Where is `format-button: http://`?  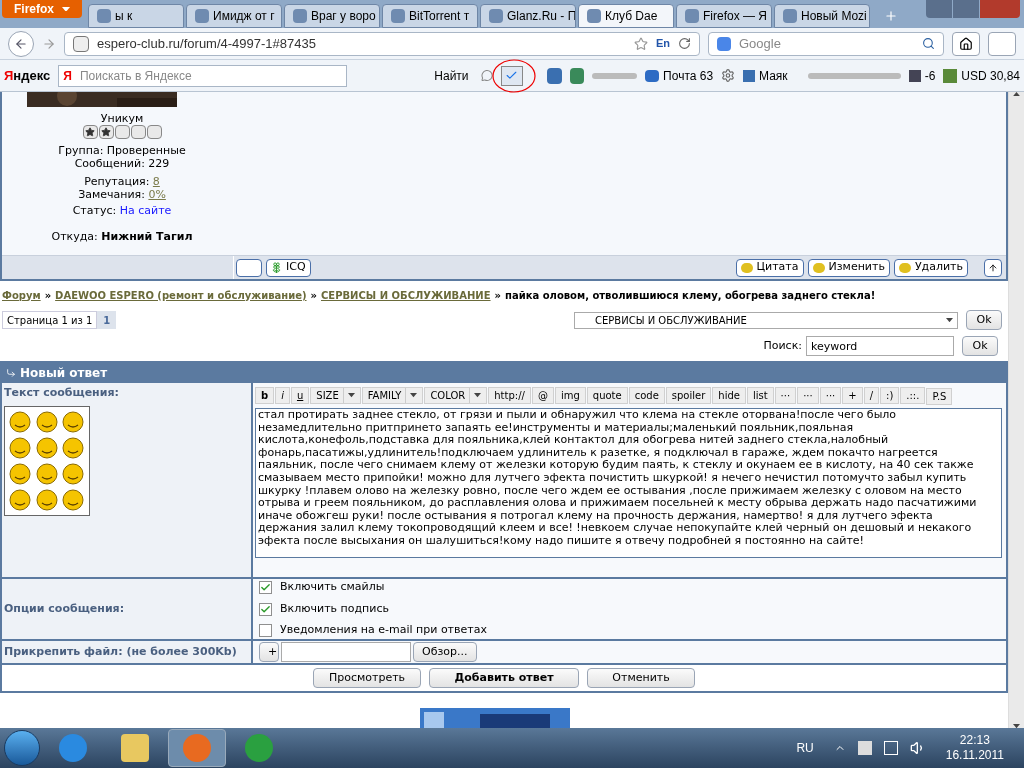
format-button: http:// is located at coordinates (509, 395).